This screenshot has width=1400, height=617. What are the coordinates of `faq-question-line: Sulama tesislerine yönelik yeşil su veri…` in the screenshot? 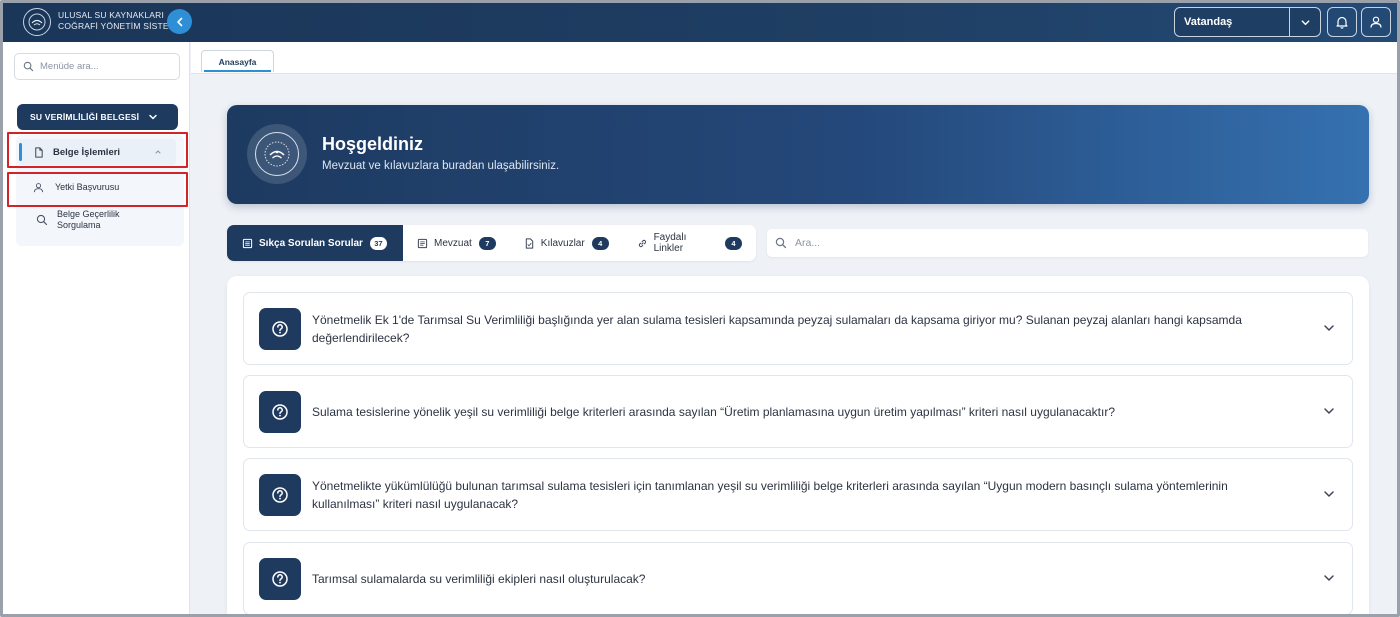 It's located at (713, 411).